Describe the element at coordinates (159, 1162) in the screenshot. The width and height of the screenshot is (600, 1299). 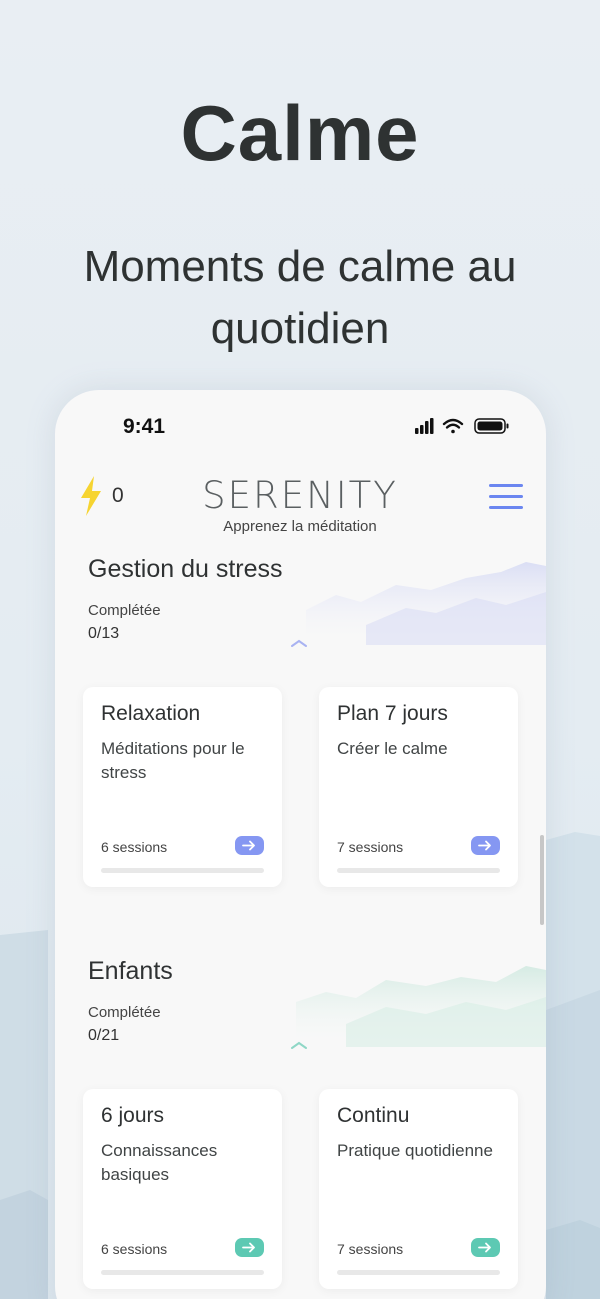
I see `card-description: Connaissances basiques` at that location.